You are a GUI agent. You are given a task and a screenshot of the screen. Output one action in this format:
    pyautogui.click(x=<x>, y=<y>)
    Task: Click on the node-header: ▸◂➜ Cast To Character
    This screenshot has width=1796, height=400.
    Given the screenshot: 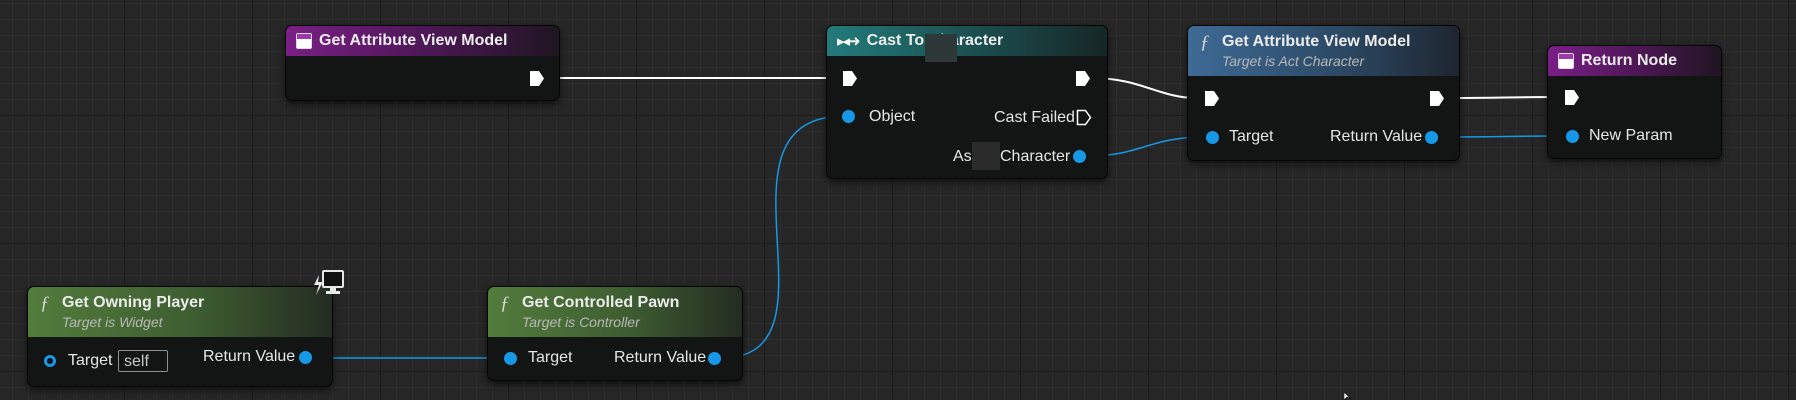 What is the action you would take?
    pyautogui.click(x=967, y=41)
    